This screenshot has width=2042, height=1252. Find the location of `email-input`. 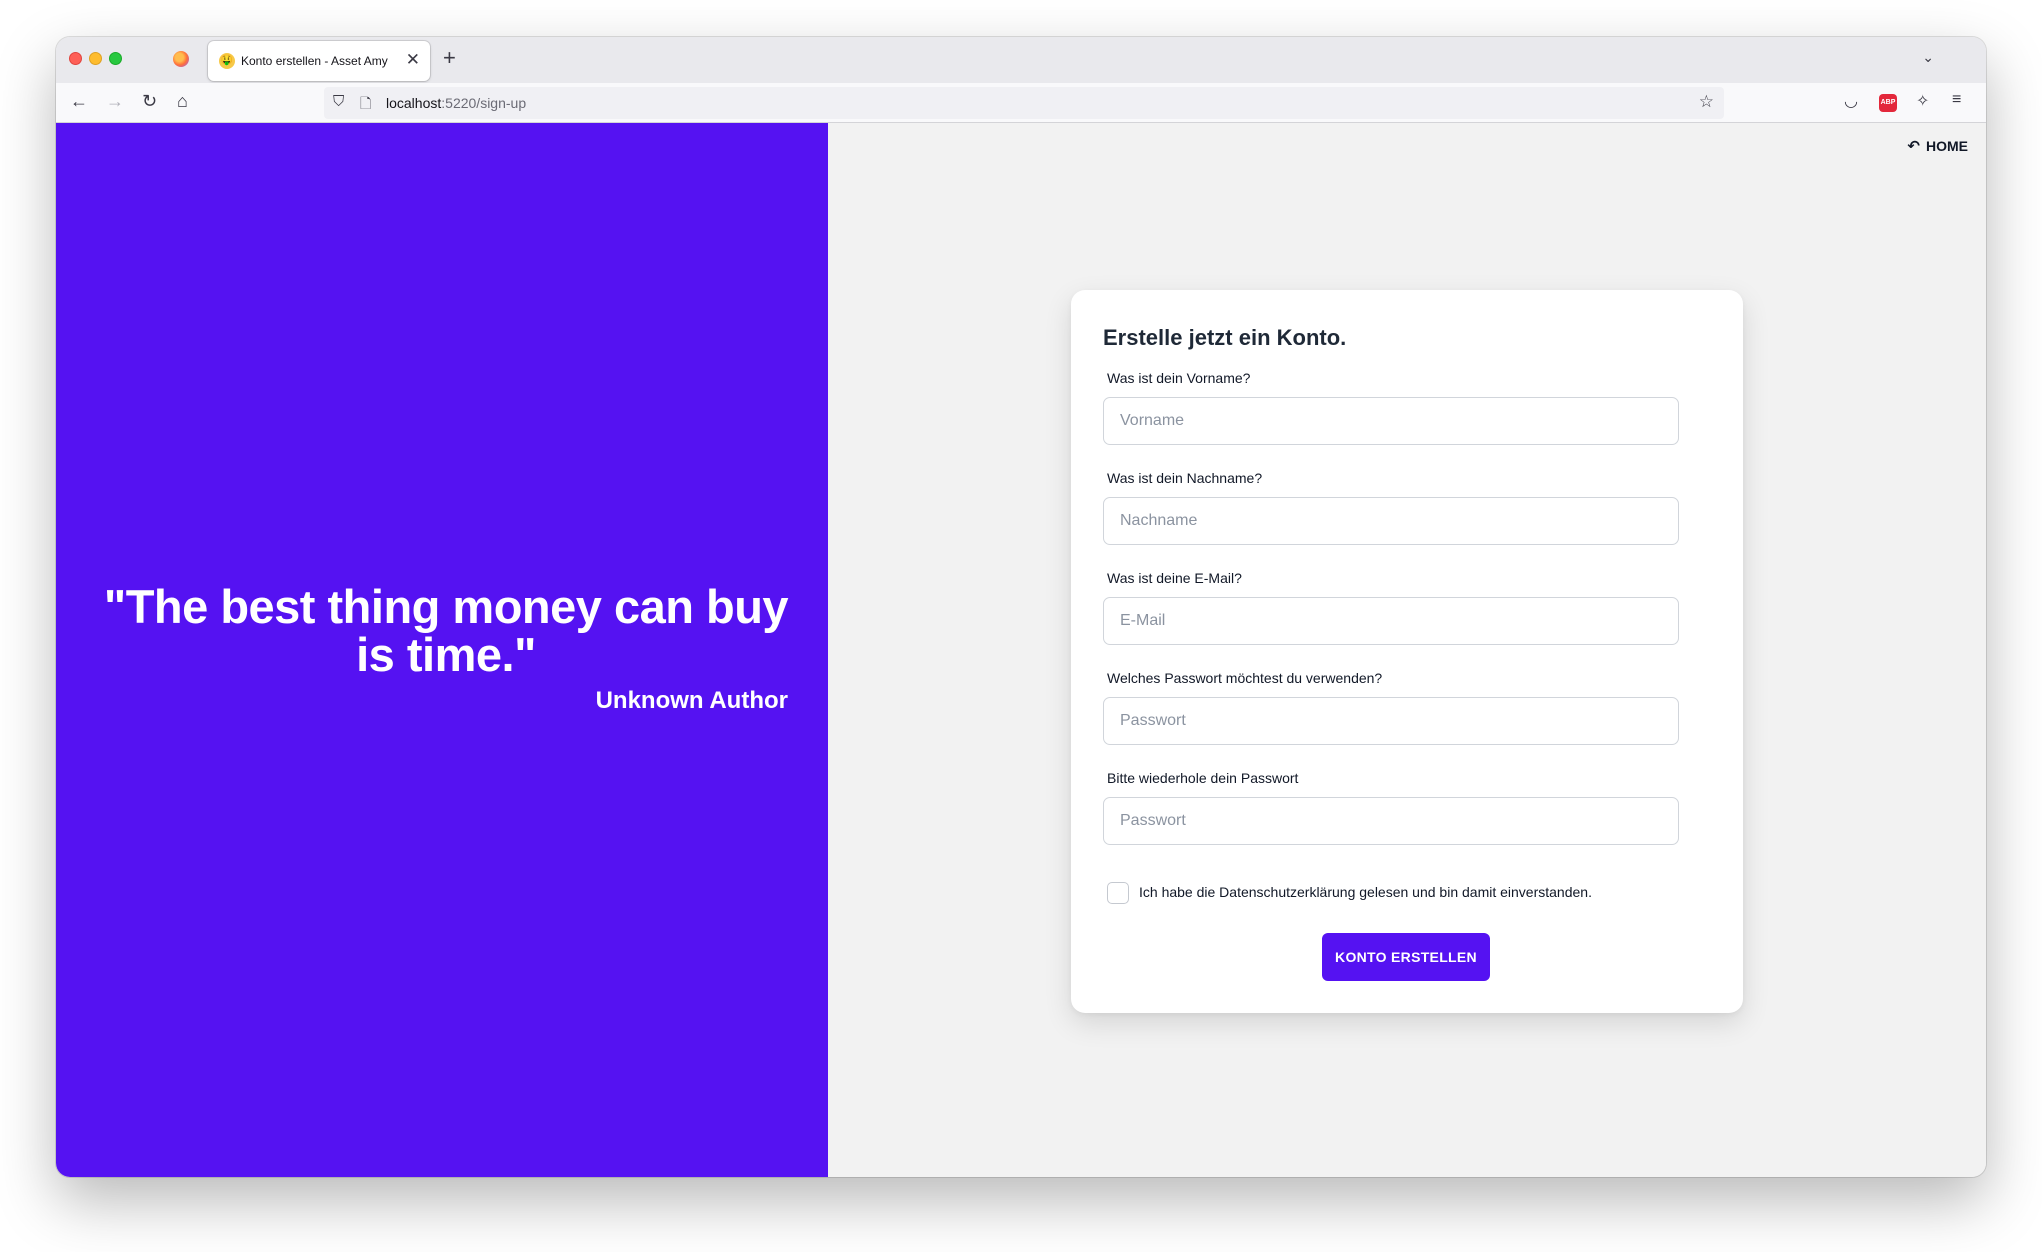

email-input is located at coordinates (1391, 621).